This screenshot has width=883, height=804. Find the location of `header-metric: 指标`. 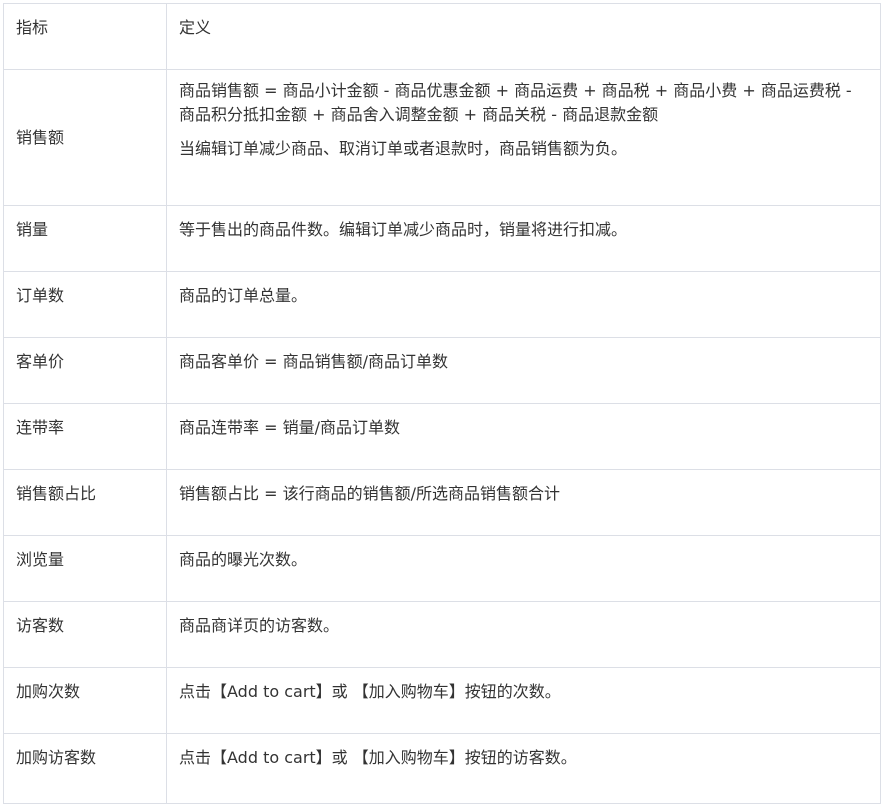

header-metric: 指标 is located at coordinates (85, 36).